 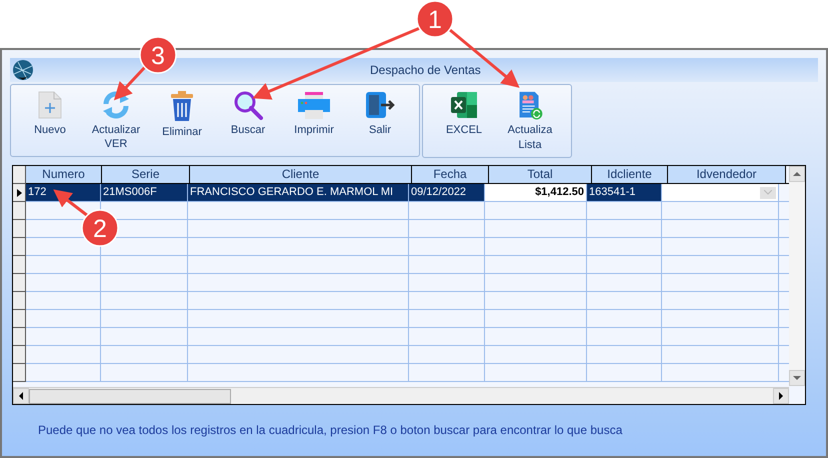 I want to click on spreadsheet-icon, so click(x=464, y=105).